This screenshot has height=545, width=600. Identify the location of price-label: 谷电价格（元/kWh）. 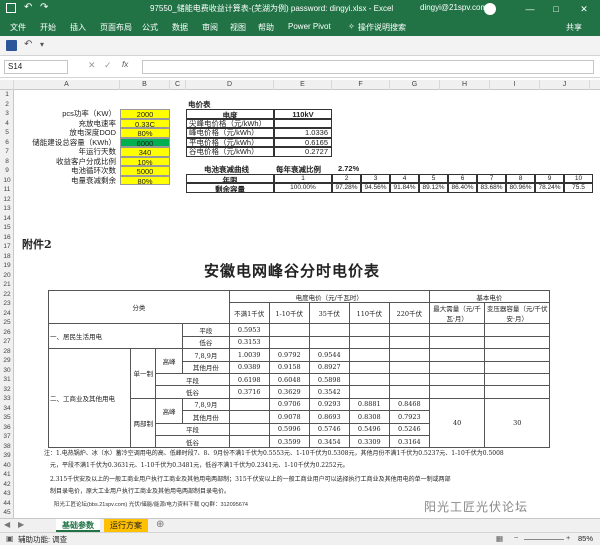
(230, 152).